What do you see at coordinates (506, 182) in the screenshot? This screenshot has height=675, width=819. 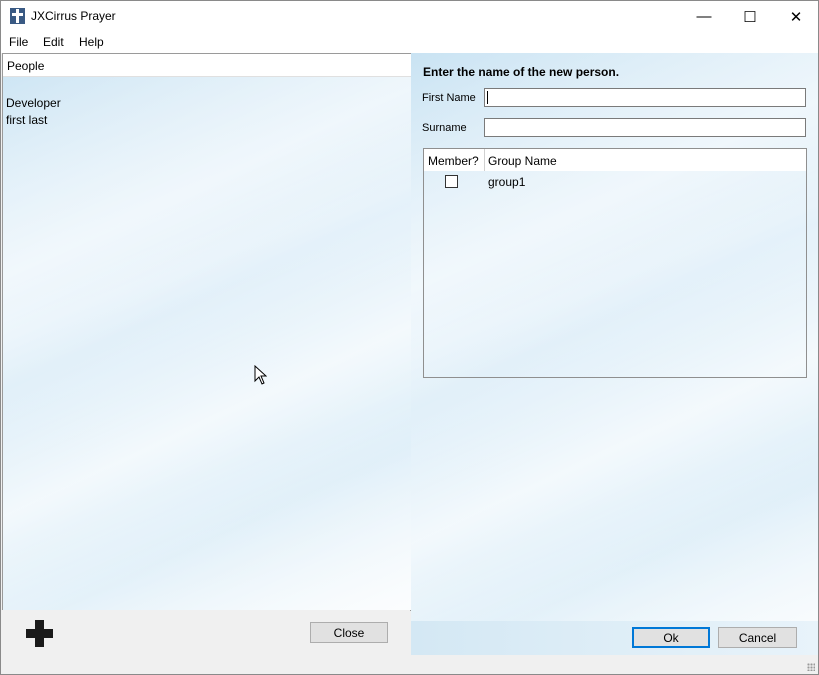 I see `group-name-cell: group1` at bounding box center [506, 182].